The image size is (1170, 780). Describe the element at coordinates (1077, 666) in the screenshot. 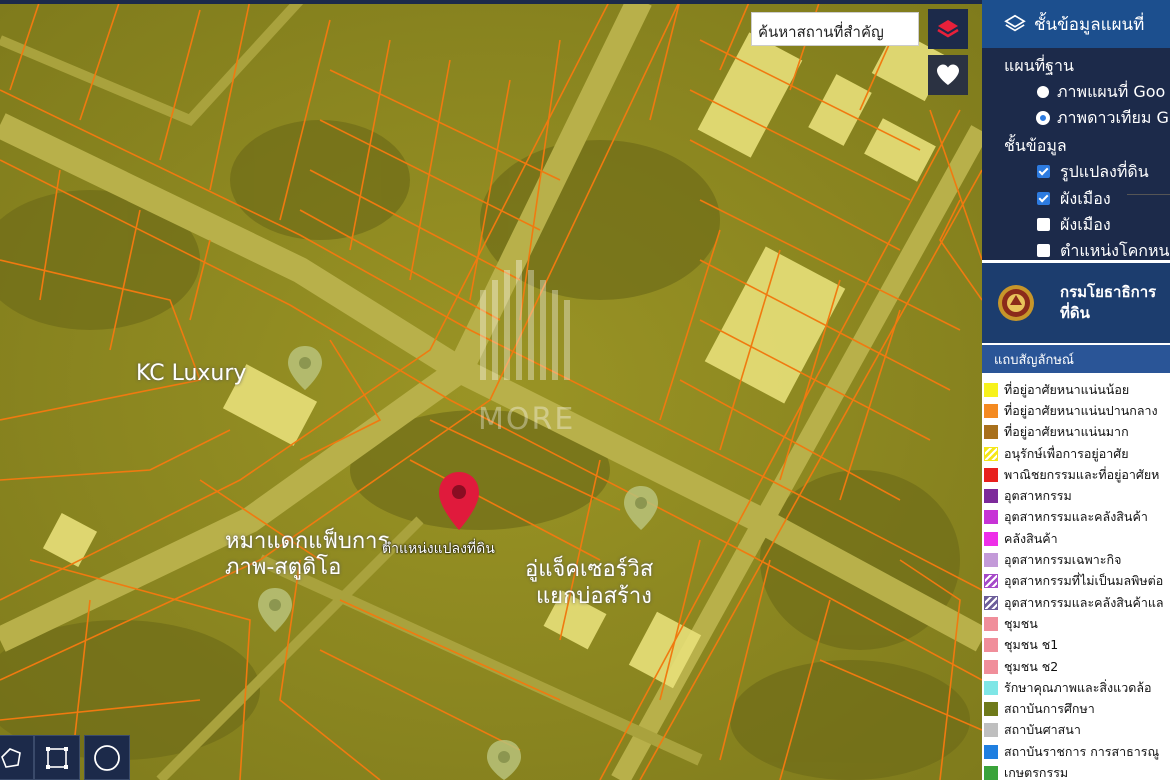

I see `legend-item: ชุมชน ช2` at that location.